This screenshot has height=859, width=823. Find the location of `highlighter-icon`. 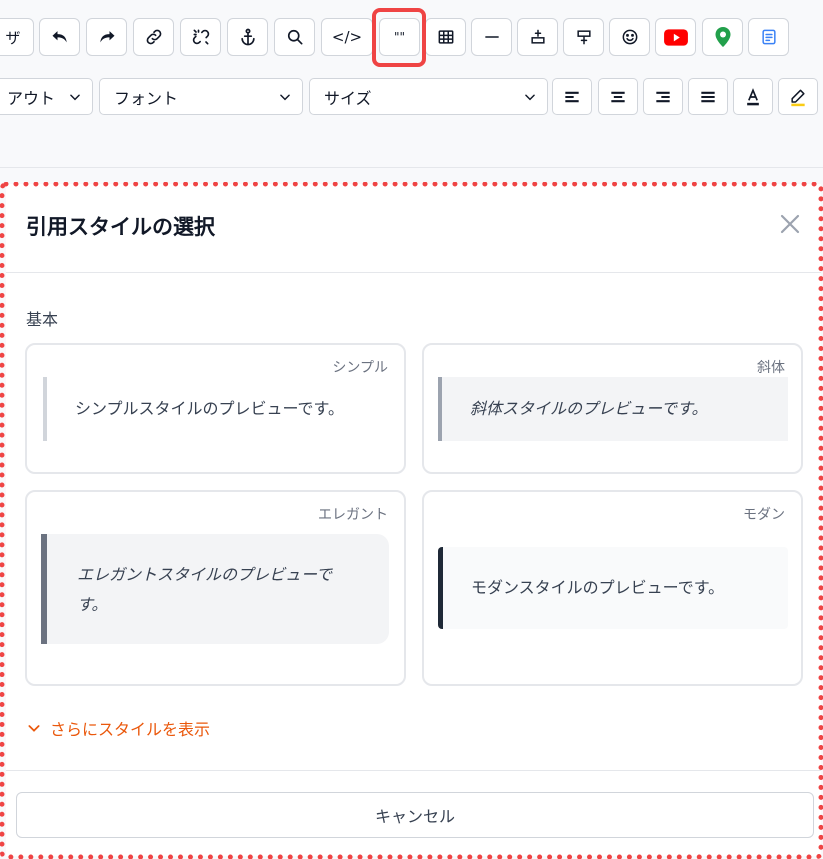

highlighter-icon is located at coordinates (798, 97).